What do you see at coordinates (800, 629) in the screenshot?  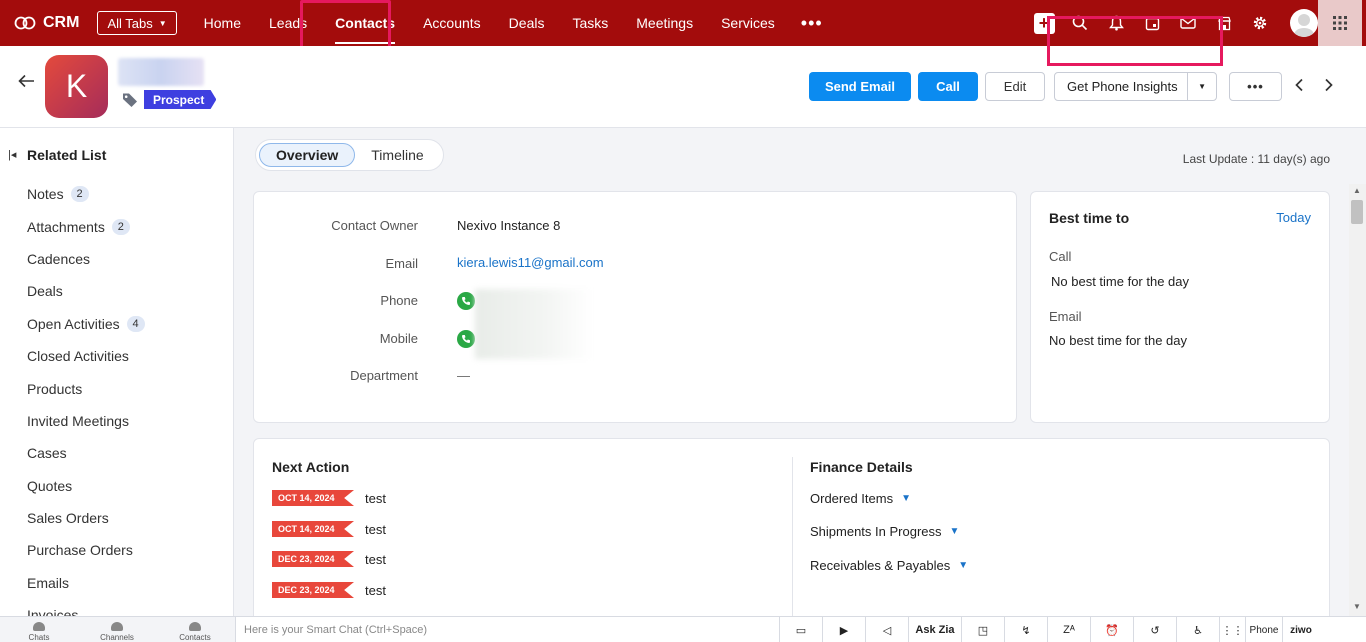 I see `screen-share-icon: ▭` at bounding box center [800, 629].